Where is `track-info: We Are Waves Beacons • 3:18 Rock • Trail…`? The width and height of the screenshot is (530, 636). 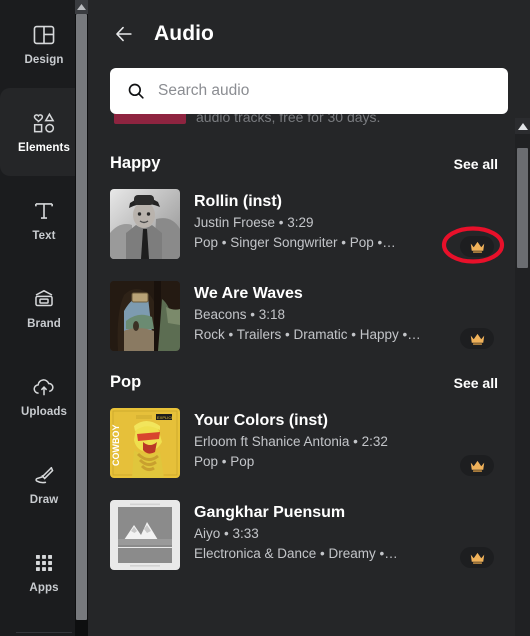
track-info: We Are Waves Beacons • 3:18 Rock • Trail… is located at coordinates (346, 313).